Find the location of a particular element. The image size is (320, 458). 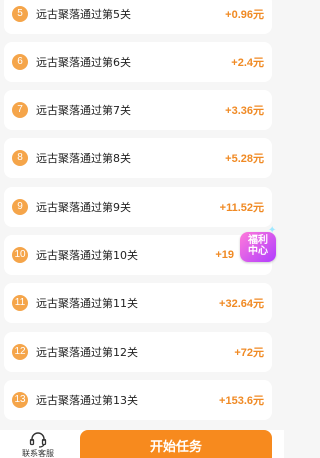

welfare-line-2: 中心 is located at coordinates (258, 251).